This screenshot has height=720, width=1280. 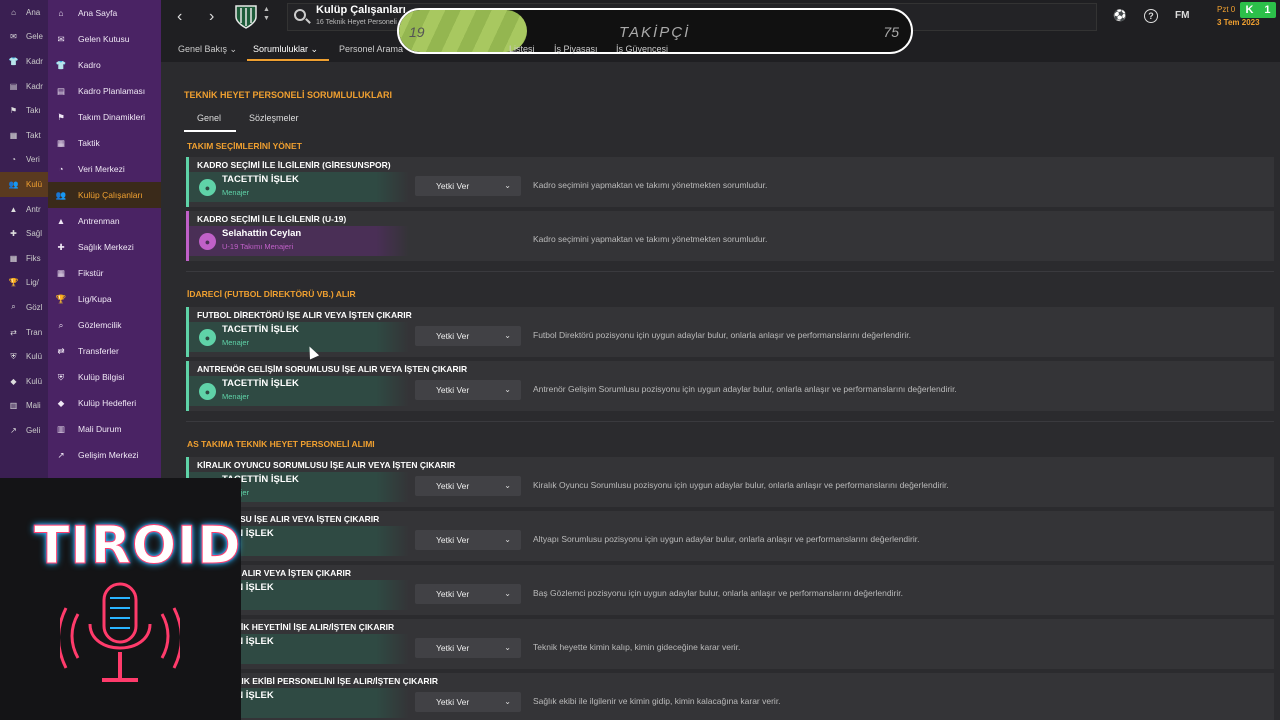 I want to click on strip-item: ✚ Sağl, so click(x=24, y=233).